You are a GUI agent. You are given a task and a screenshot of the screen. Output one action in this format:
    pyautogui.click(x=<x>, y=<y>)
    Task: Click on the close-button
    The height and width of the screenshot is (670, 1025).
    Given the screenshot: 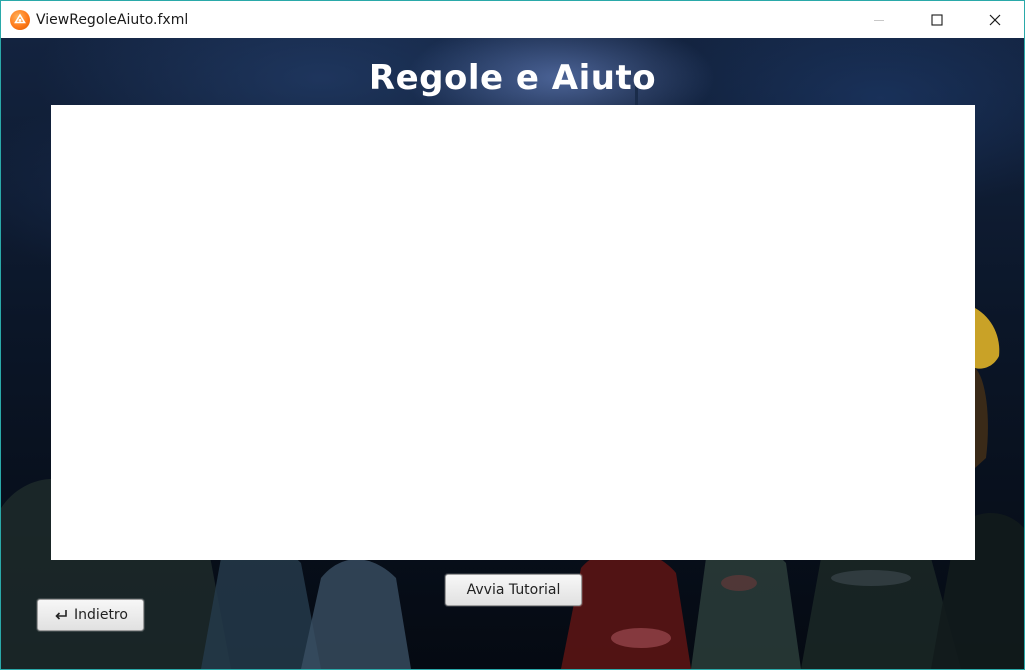 What is the action you would take?
    pyautogui.click(x=995, y=19)
    